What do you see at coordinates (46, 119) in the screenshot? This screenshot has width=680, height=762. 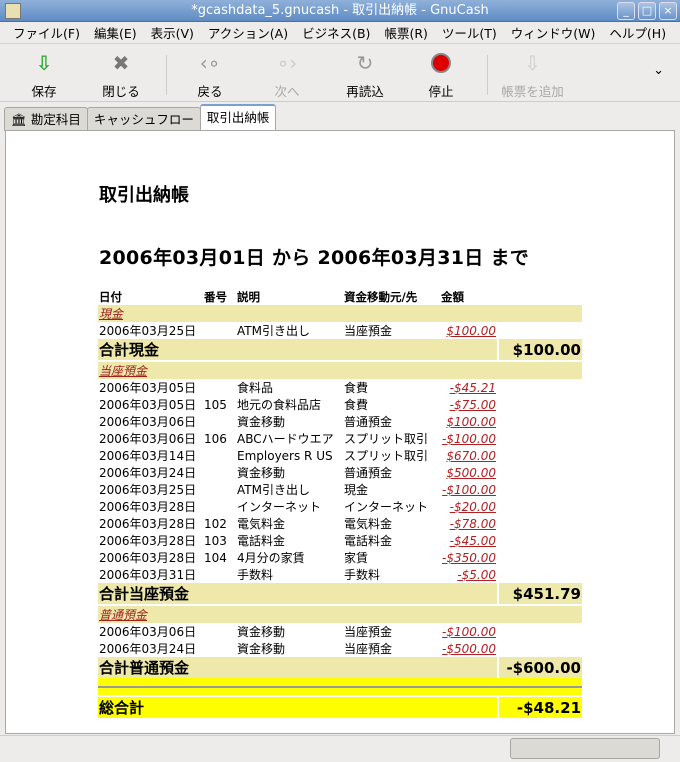 I see `tab-accounts: 🏛 勘定科目` at bounding box center [46, 119].